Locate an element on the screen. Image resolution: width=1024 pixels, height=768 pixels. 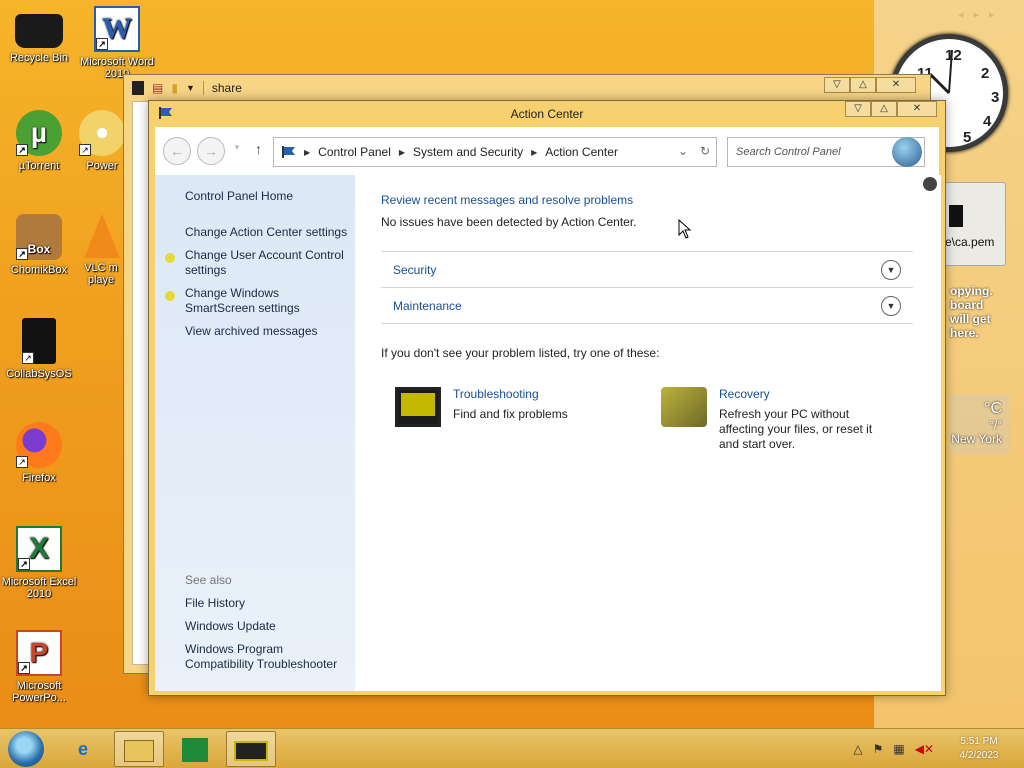
troubleshooting-tile: Troubleshooting Find and fix problems is located at coordinates (515, 417).